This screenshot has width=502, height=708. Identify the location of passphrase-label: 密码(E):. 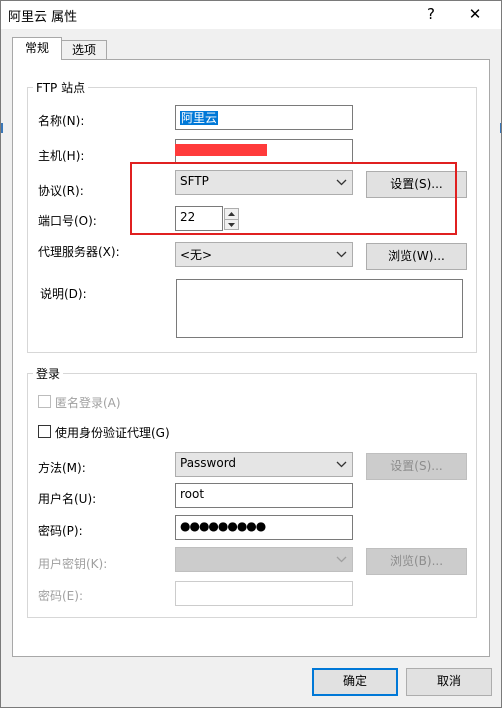
(60, 596).